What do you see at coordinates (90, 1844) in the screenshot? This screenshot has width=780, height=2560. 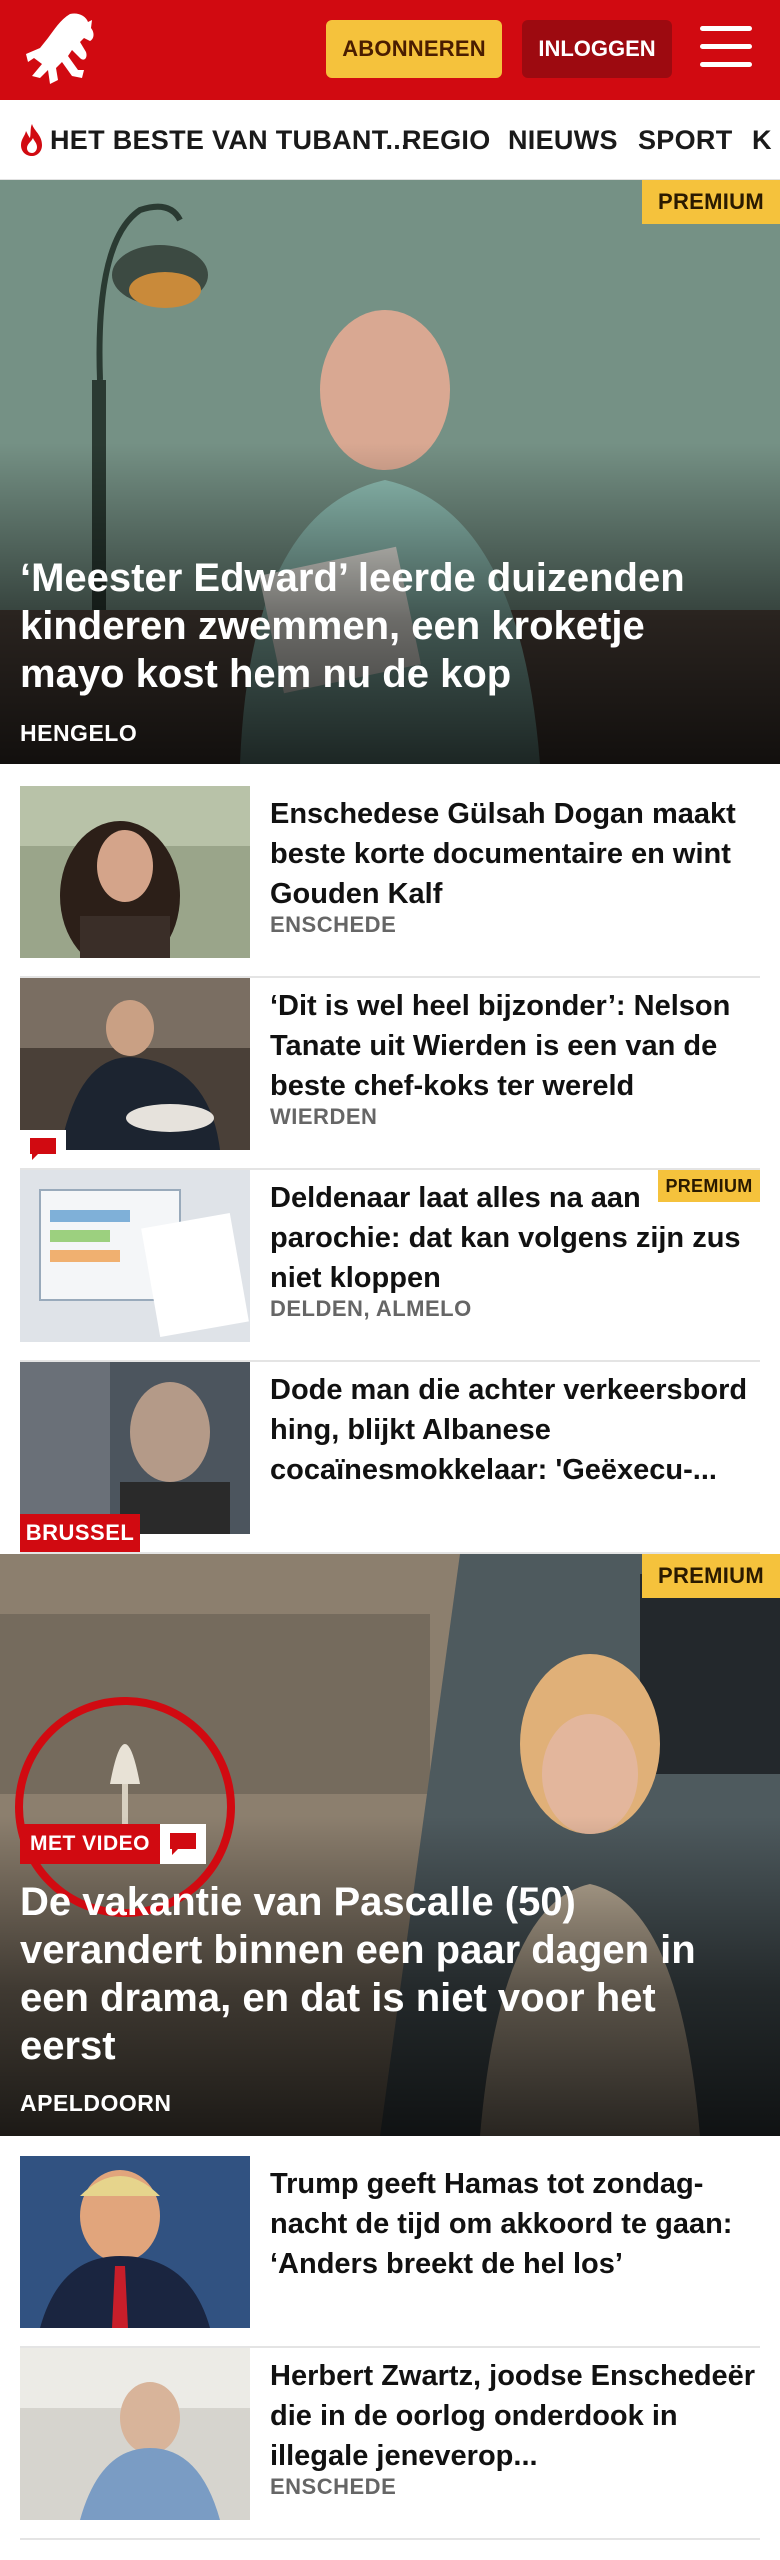 I see `video-badge: MET VIDEO` at bounding box center [90, 1844].